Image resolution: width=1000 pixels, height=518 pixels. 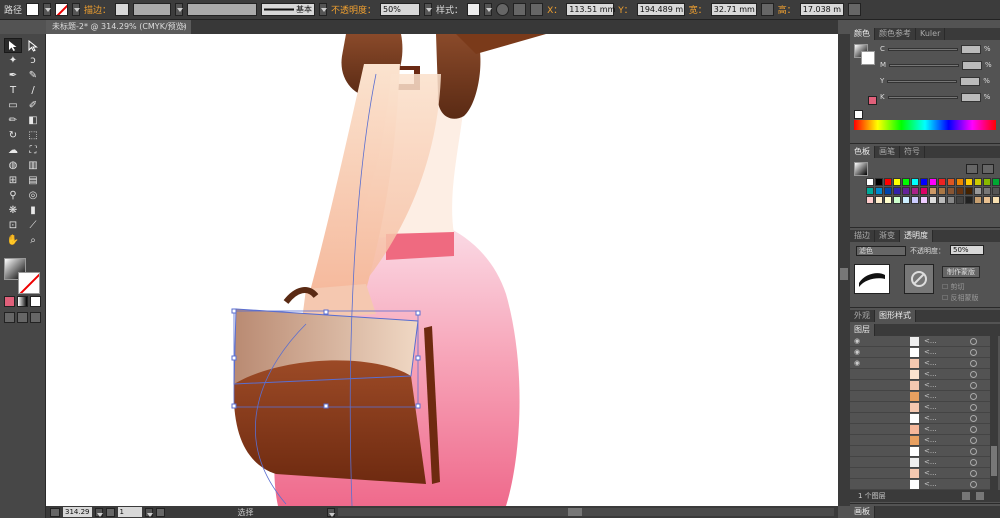 I want to click on perspective-grid-tool-icon: ▥, so click(x=33, y=165).